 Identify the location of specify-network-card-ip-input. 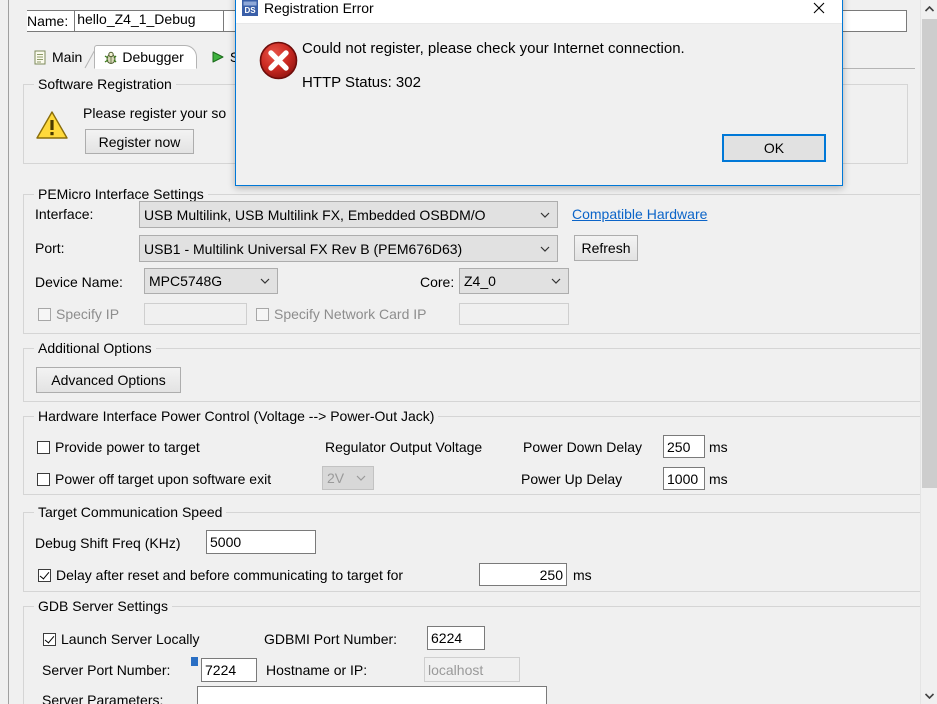
(514, 314).